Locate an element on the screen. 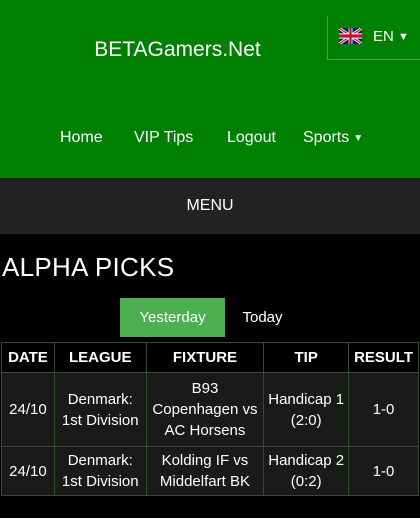 The image size is (420, 518). column-header-date: DATE is located at coordinates (28, 357).